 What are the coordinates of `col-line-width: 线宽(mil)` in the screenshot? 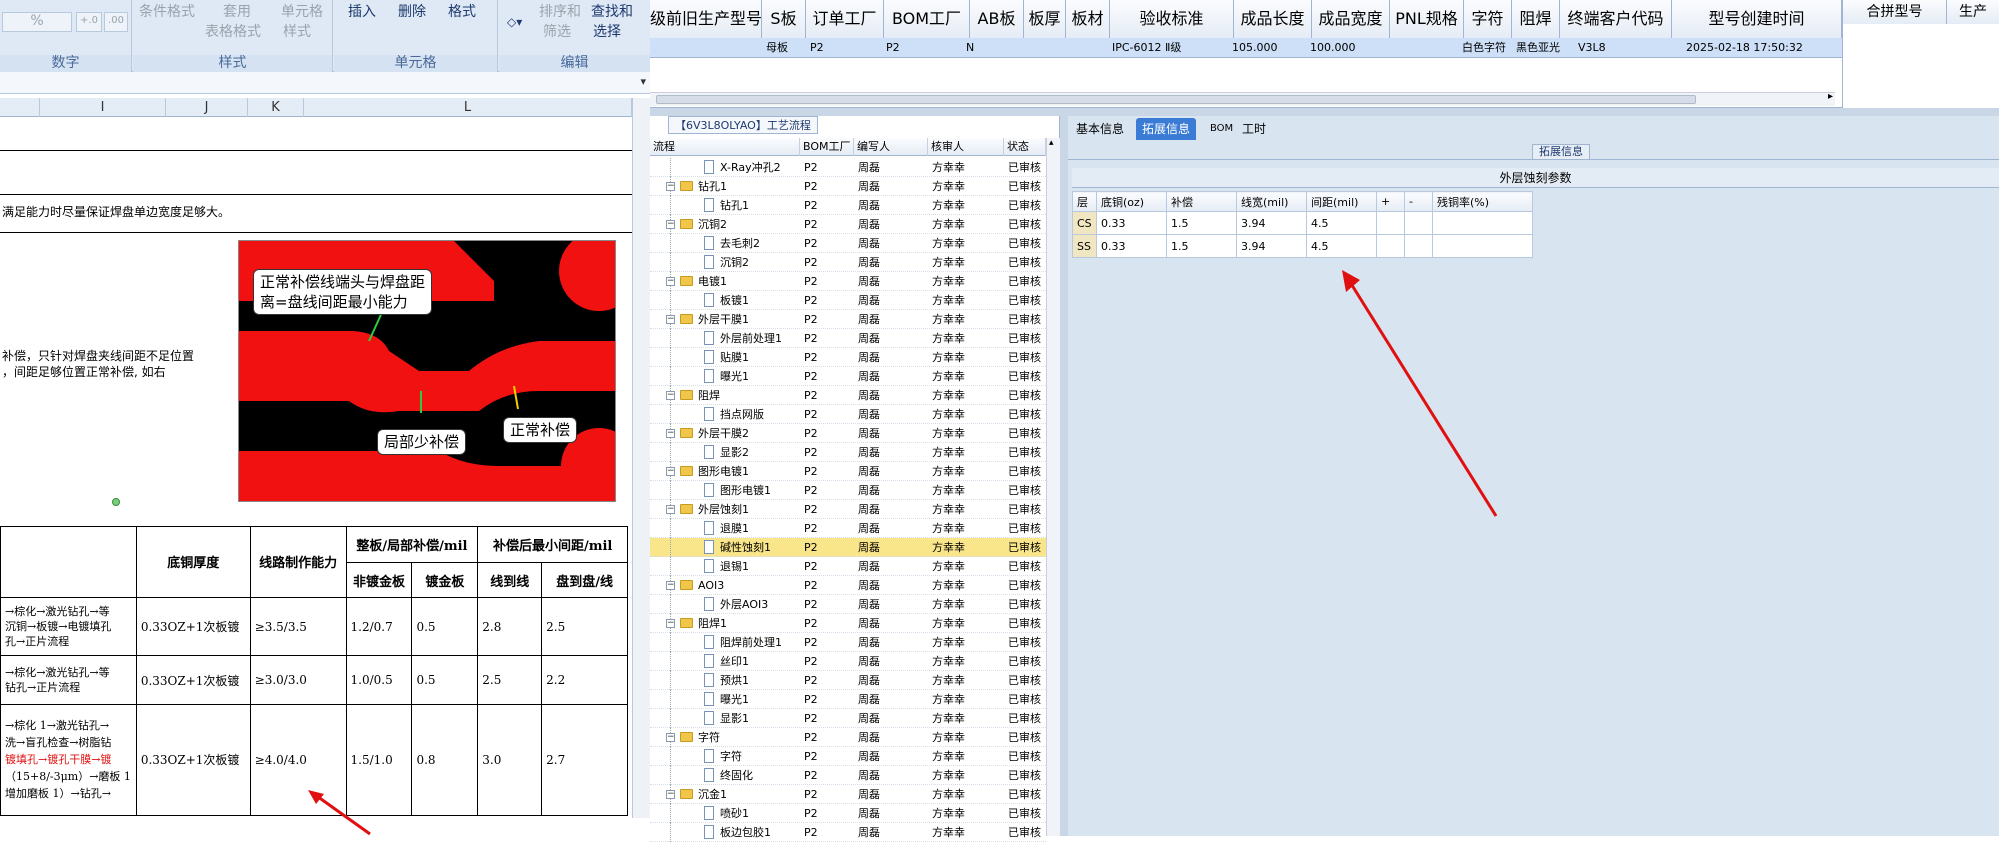 It's located at (1271, 201).